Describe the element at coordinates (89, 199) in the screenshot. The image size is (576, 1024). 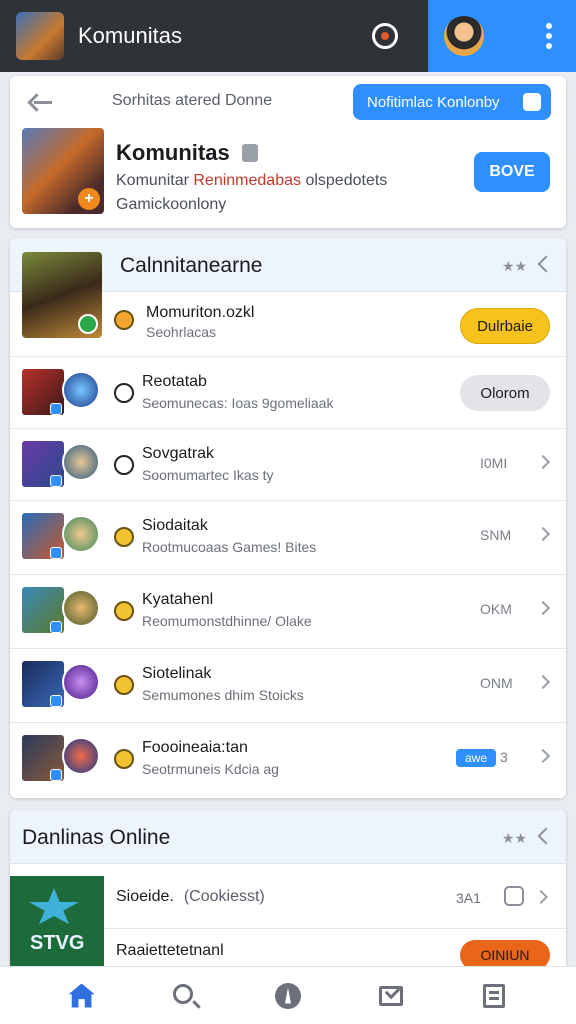
I see `plus-icon: +` at that location.